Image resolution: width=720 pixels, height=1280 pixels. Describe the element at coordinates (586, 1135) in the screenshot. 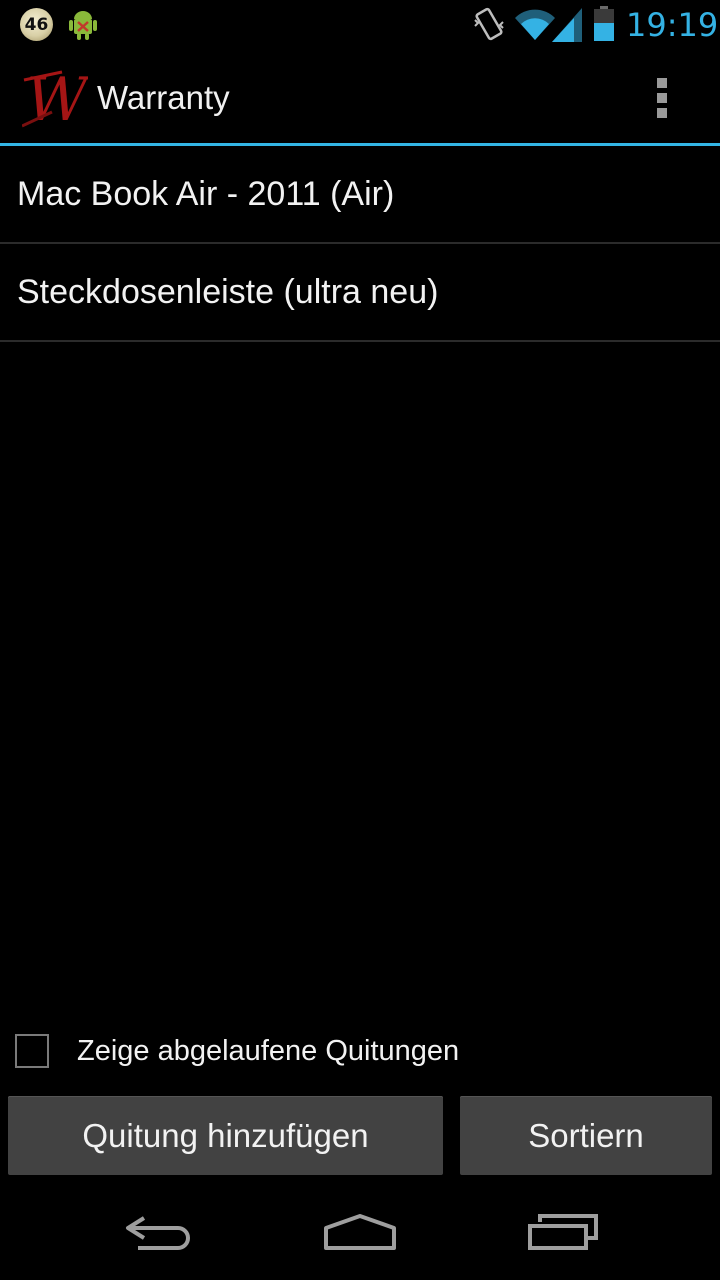

I see `sort-button: Sortiern` at that location.